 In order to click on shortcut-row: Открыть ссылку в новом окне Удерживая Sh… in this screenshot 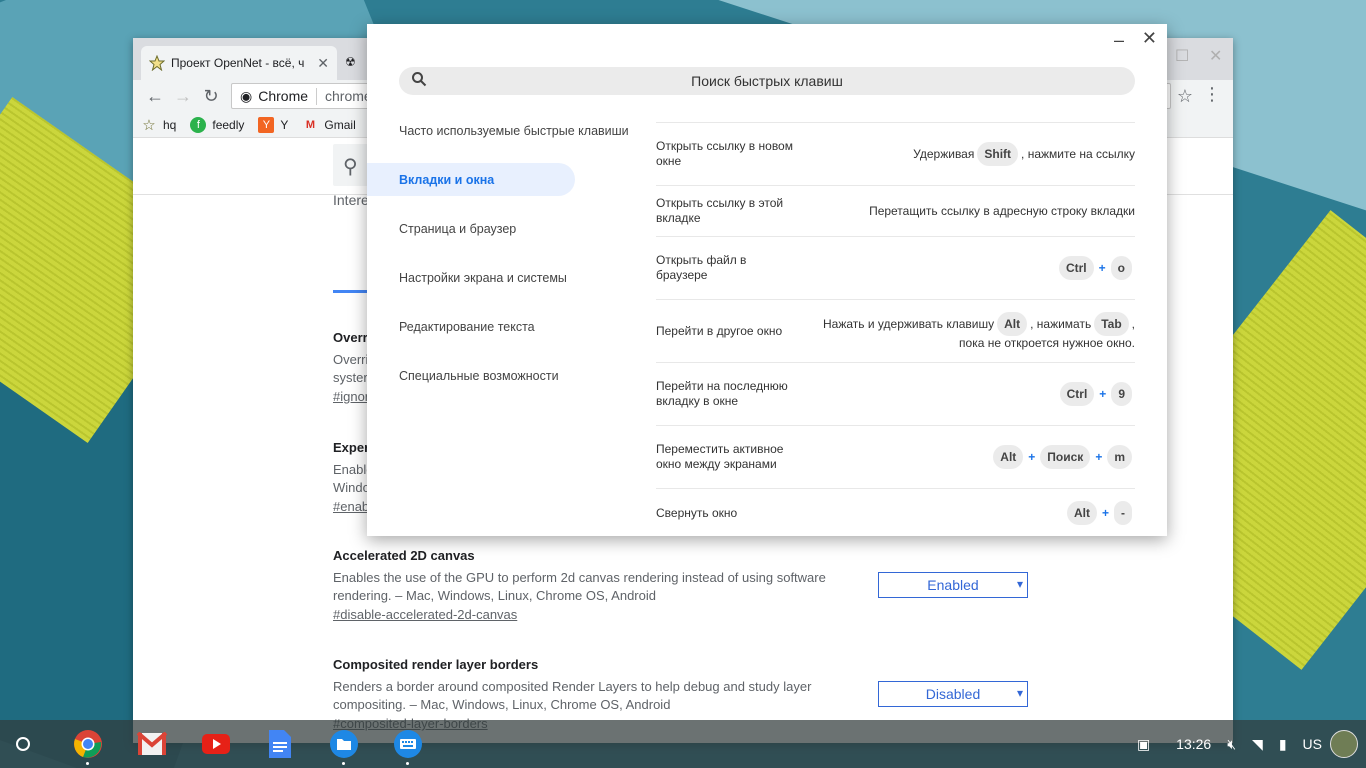, I will do `click(895, 154)`.